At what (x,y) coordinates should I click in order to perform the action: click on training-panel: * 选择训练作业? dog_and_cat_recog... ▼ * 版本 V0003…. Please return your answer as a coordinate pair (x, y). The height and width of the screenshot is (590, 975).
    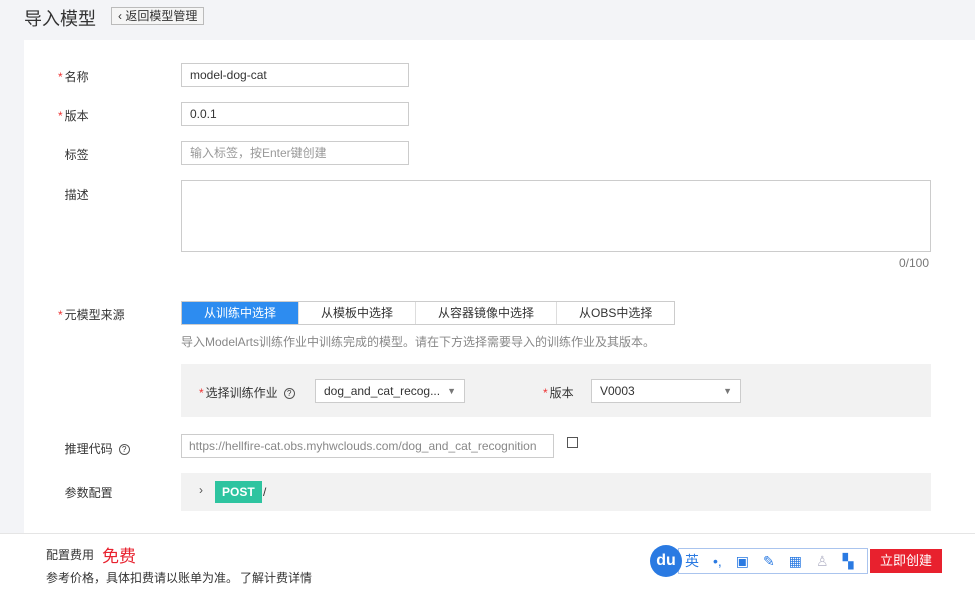
    Looking at the image, I should click on (556, 390).